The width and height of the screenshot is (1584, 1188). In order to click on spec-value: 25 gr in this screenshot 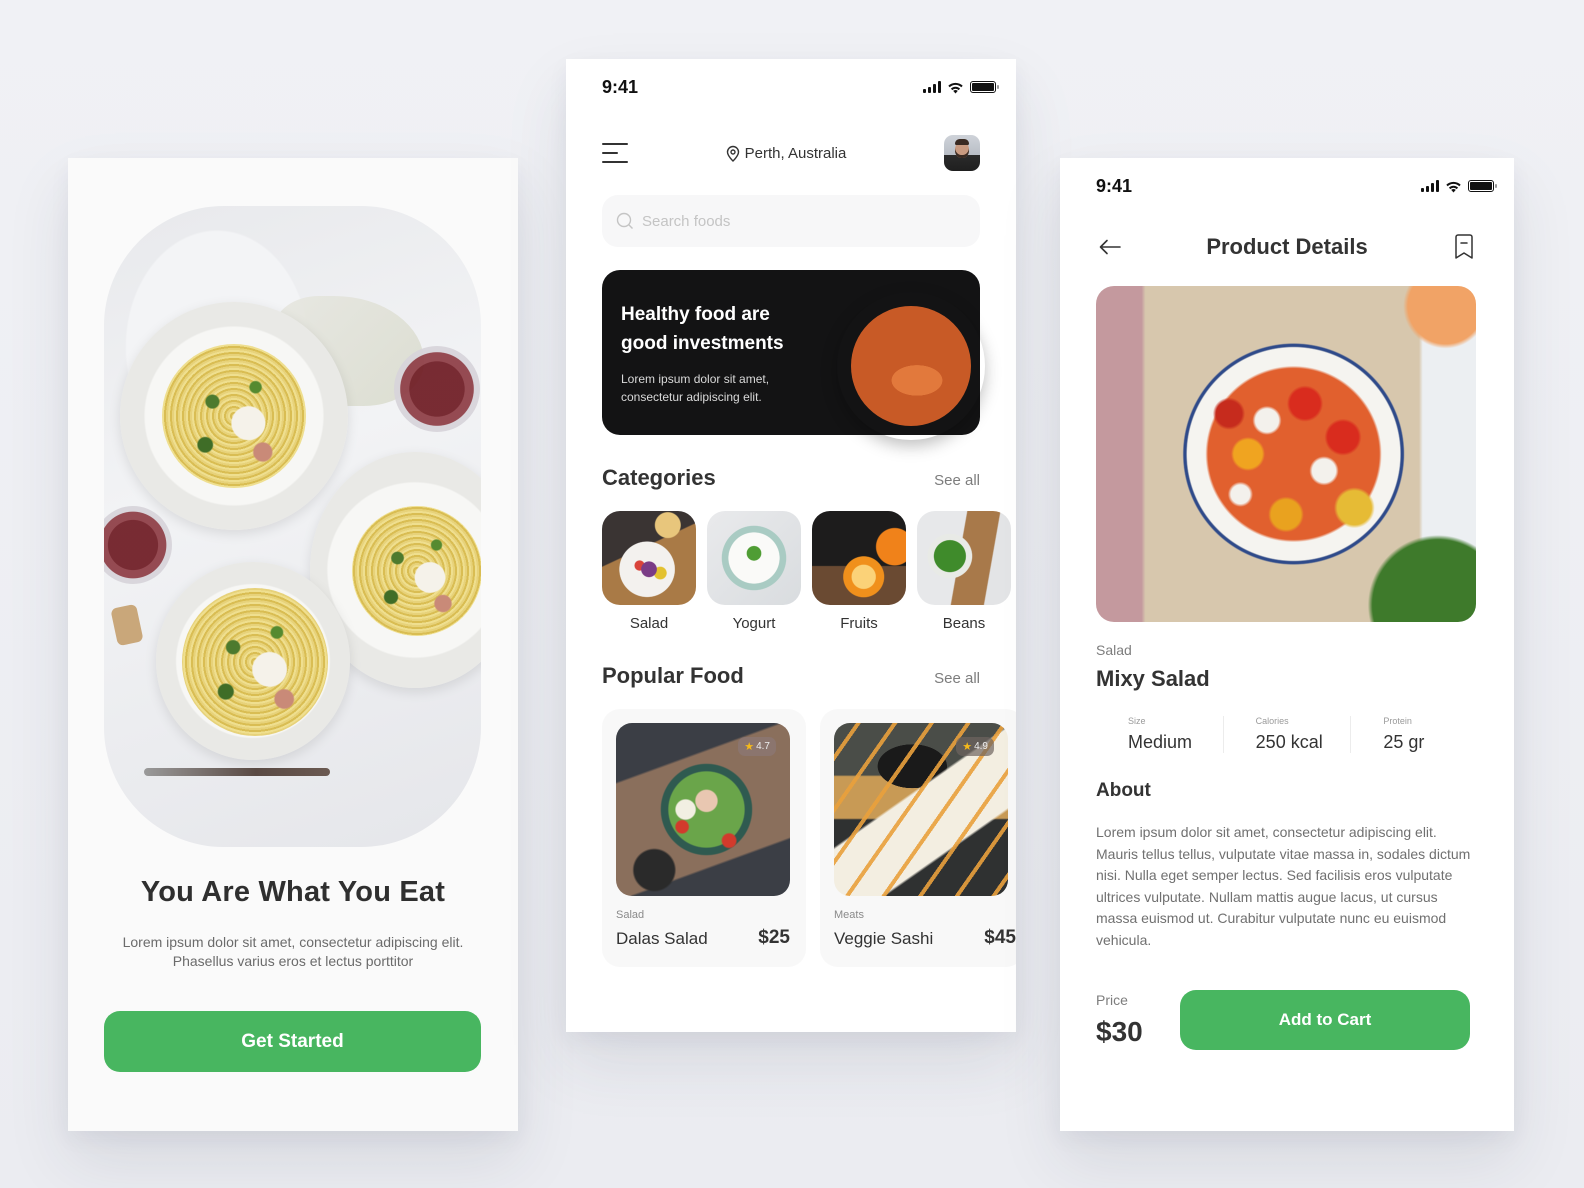, I will do `click(1404, 742)`.